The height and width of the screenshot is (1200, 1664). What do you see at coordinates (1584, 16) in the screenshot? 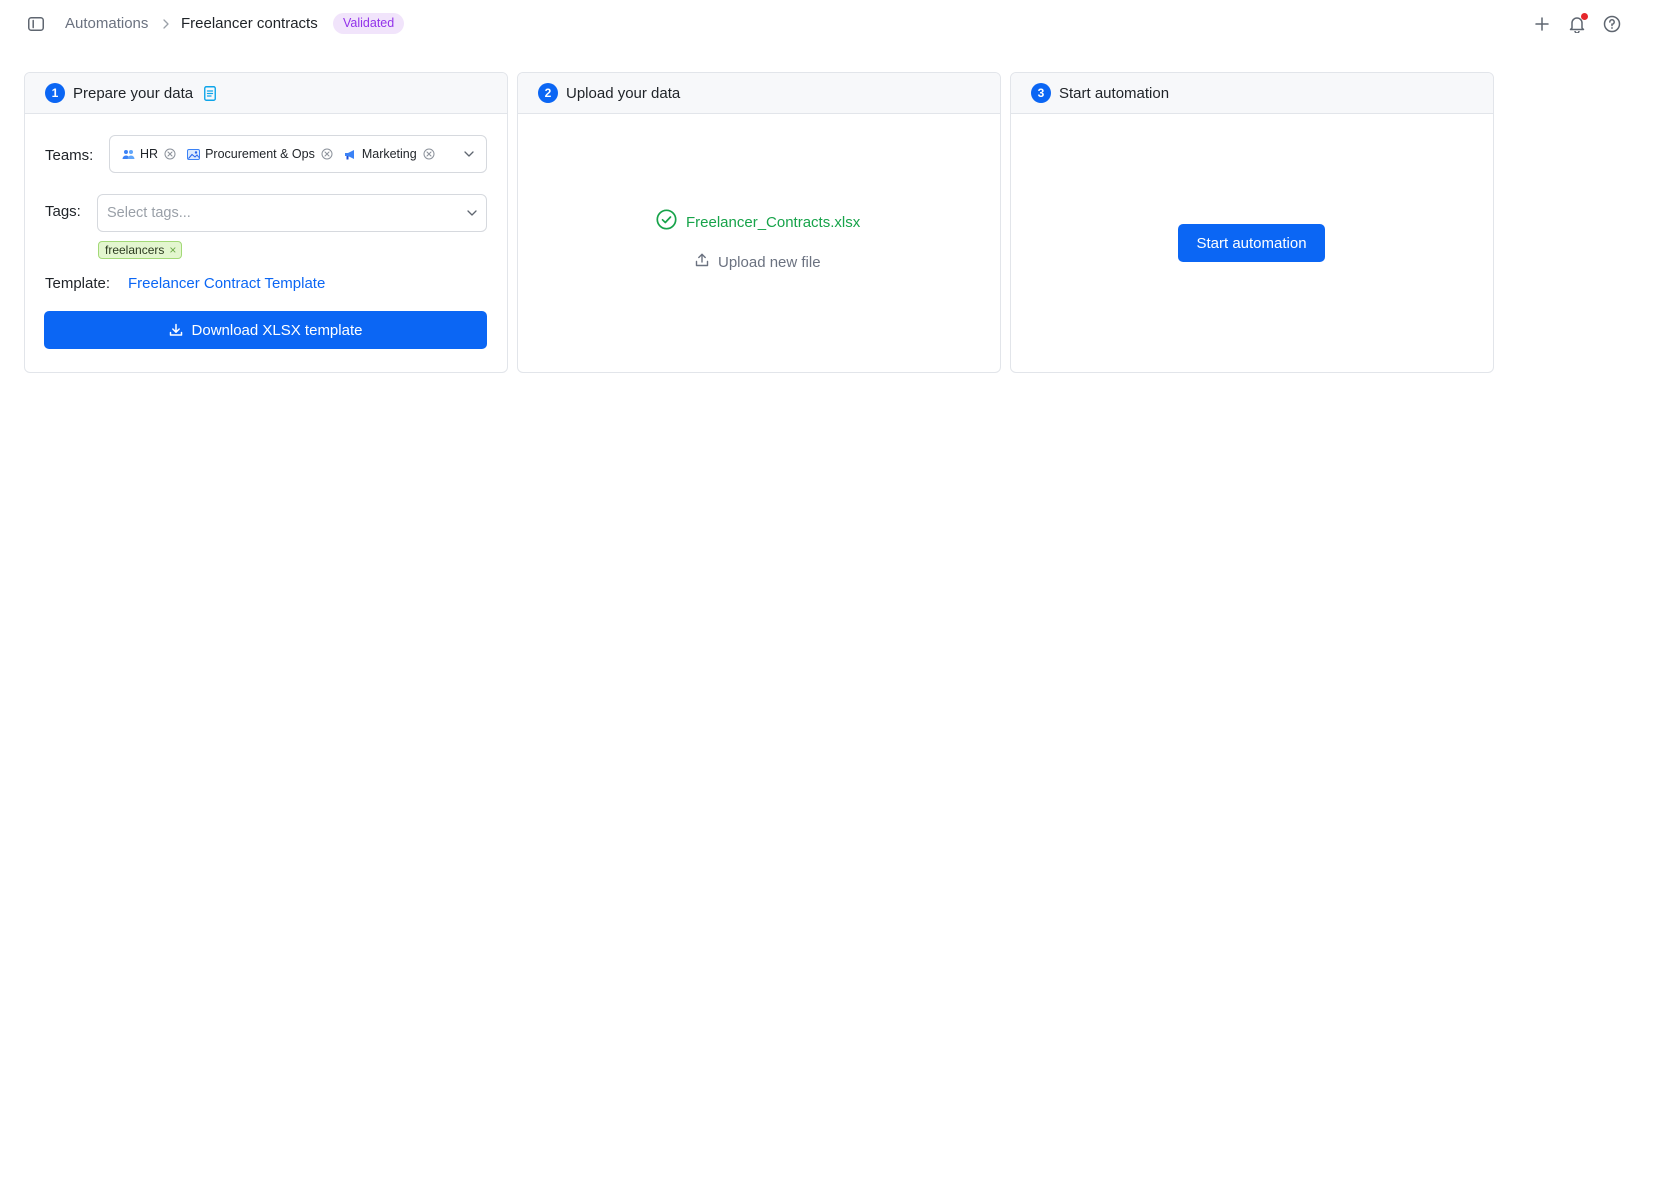
I see `notification-dot` at bounding box center [1584, 16].